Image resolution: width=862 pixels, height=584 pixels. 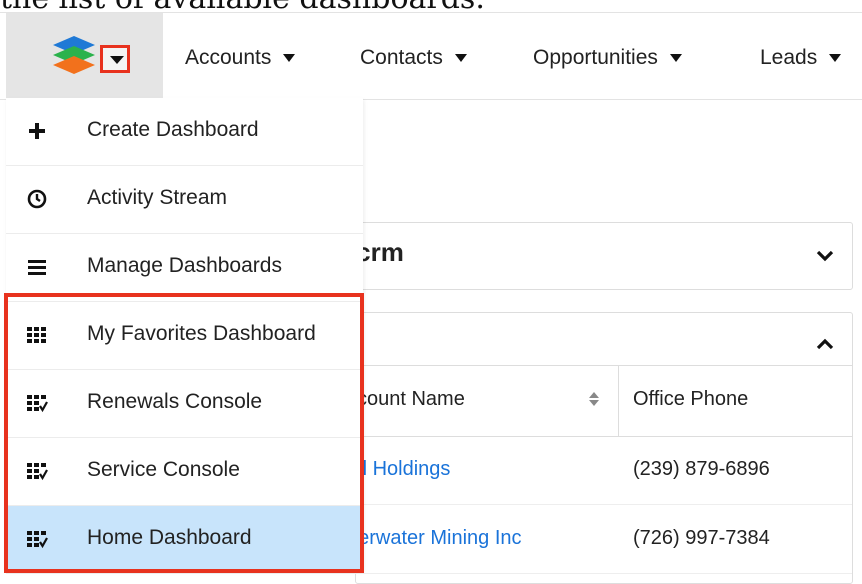 I want to click on nav-accounts: Accounts, so click(x=240, y=58).